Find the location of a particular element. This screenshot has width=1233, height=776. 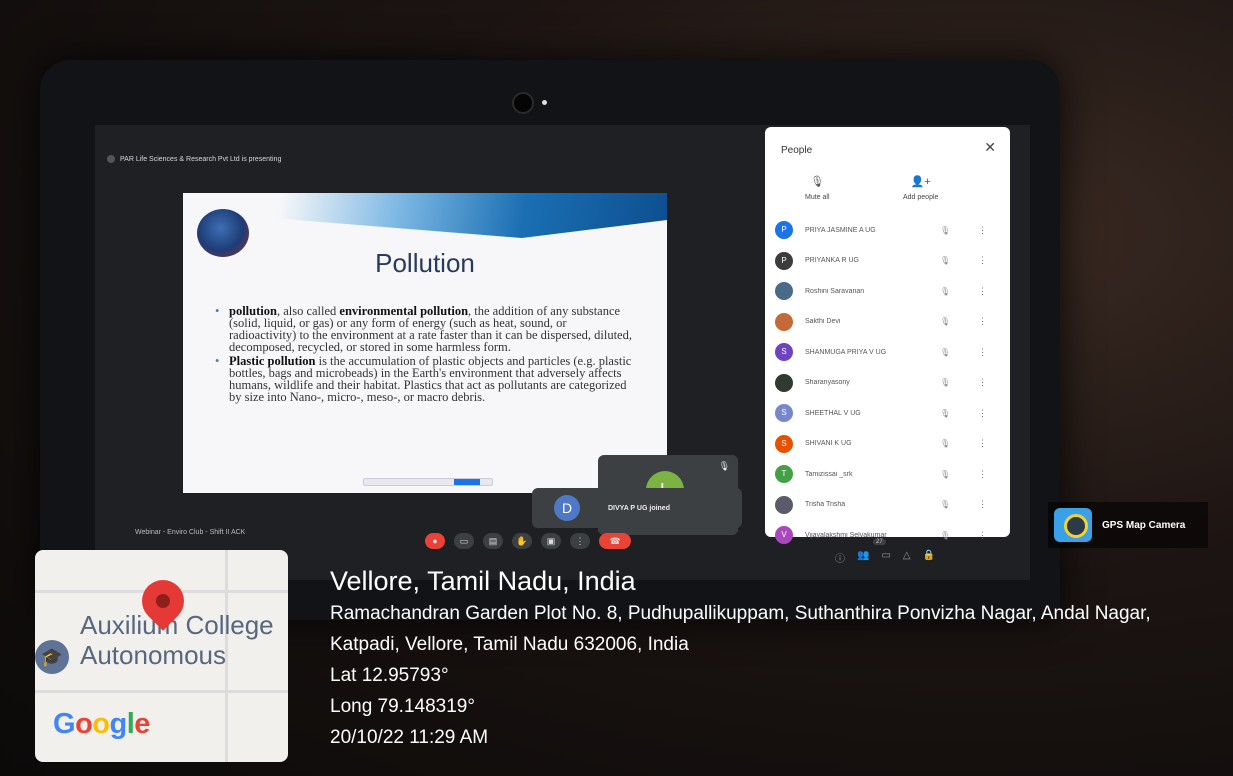

participant-row: P PRIYA JASMINE A UG 🎙 ⋮ is located at coordinates (887, 230).